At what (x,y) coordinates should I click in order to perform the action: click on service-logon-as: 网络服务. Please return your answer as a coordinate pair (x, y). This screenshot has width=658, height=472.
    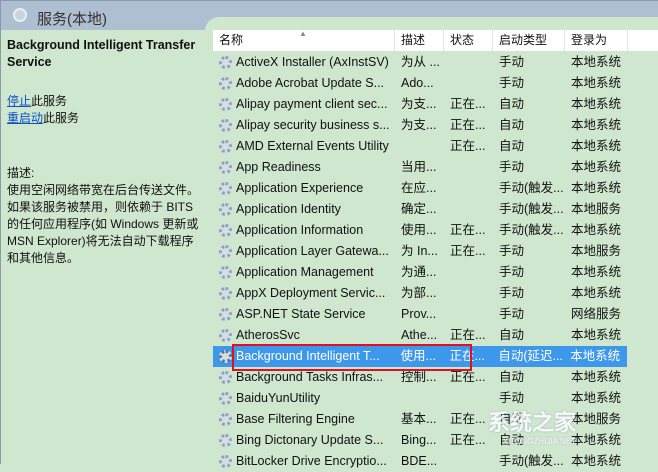
    Looking at the image, I should click on (596, 314).